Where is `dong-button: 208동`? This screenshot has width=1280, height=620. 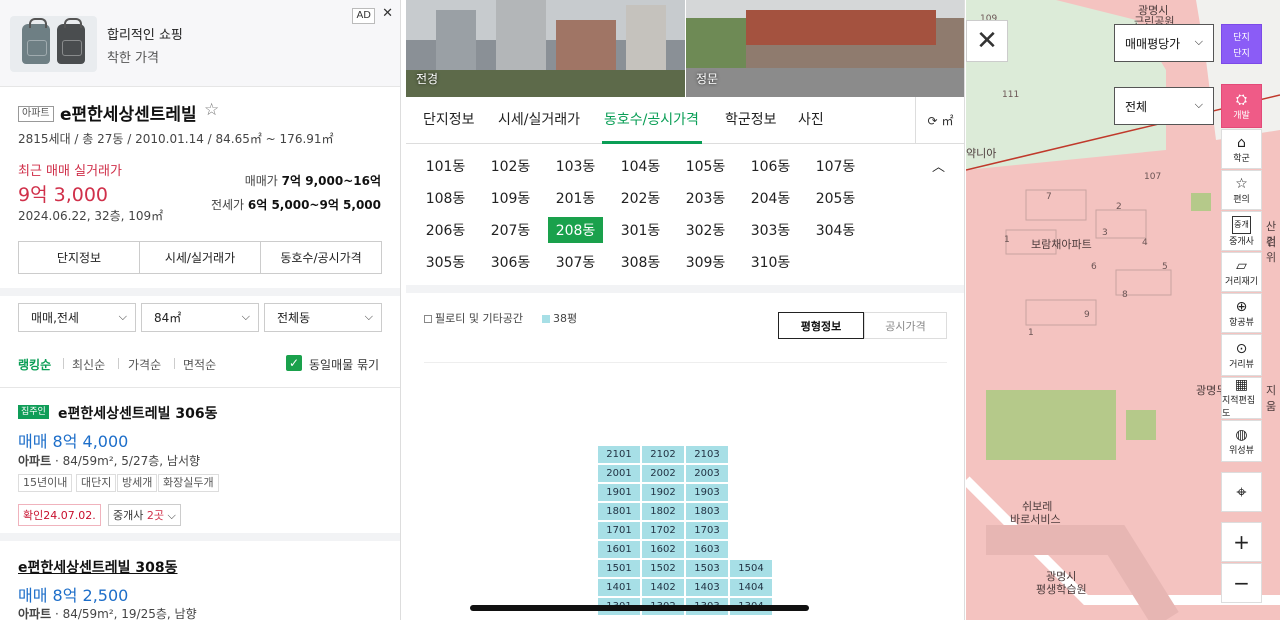
dong-button: 208동 is located at coordinates (575, 230).